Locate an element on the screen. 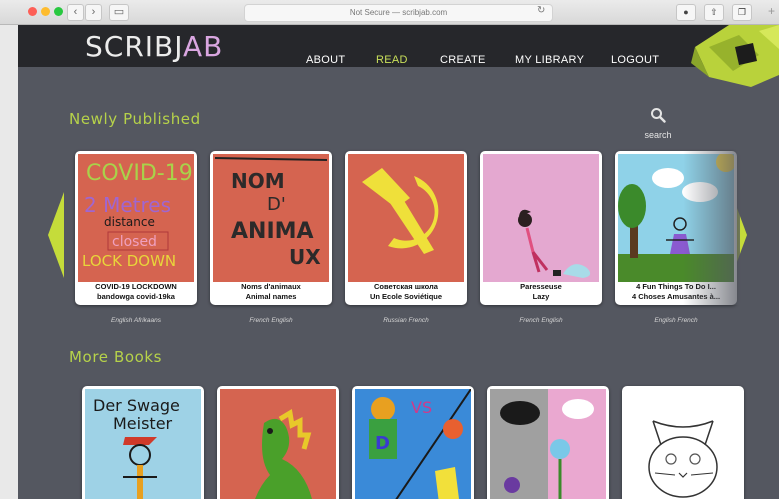  book-card-sovetskaya-shkola: Советская школа Un Ecole Soviétique is located at coordinates (406, 228).